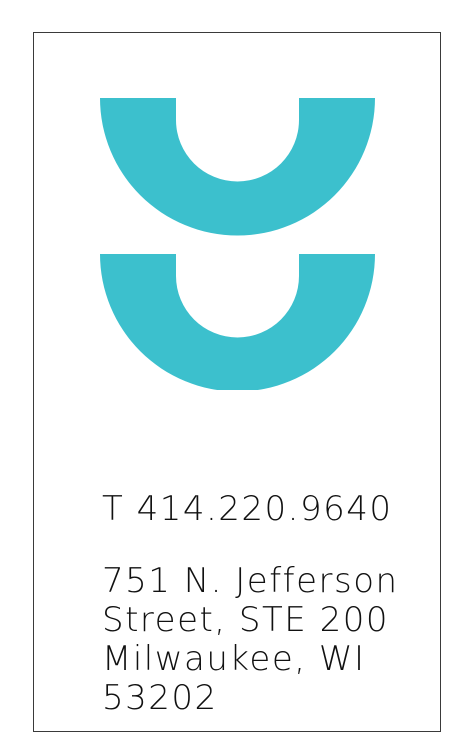  I want to click on phone-number: T 414.220.9640, so click(247, 509).